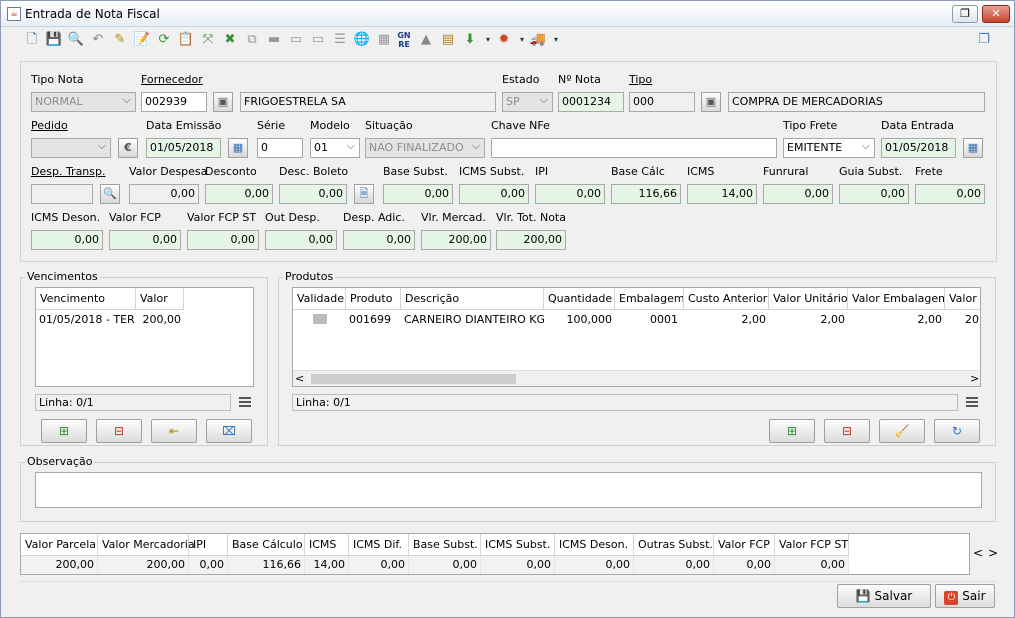 This screenshot has width=1015, height=618. What do you see at coordinates (993, 553) in the screenshot?
I see `scroll-next-icon: >` at bounding box center [993, 553].